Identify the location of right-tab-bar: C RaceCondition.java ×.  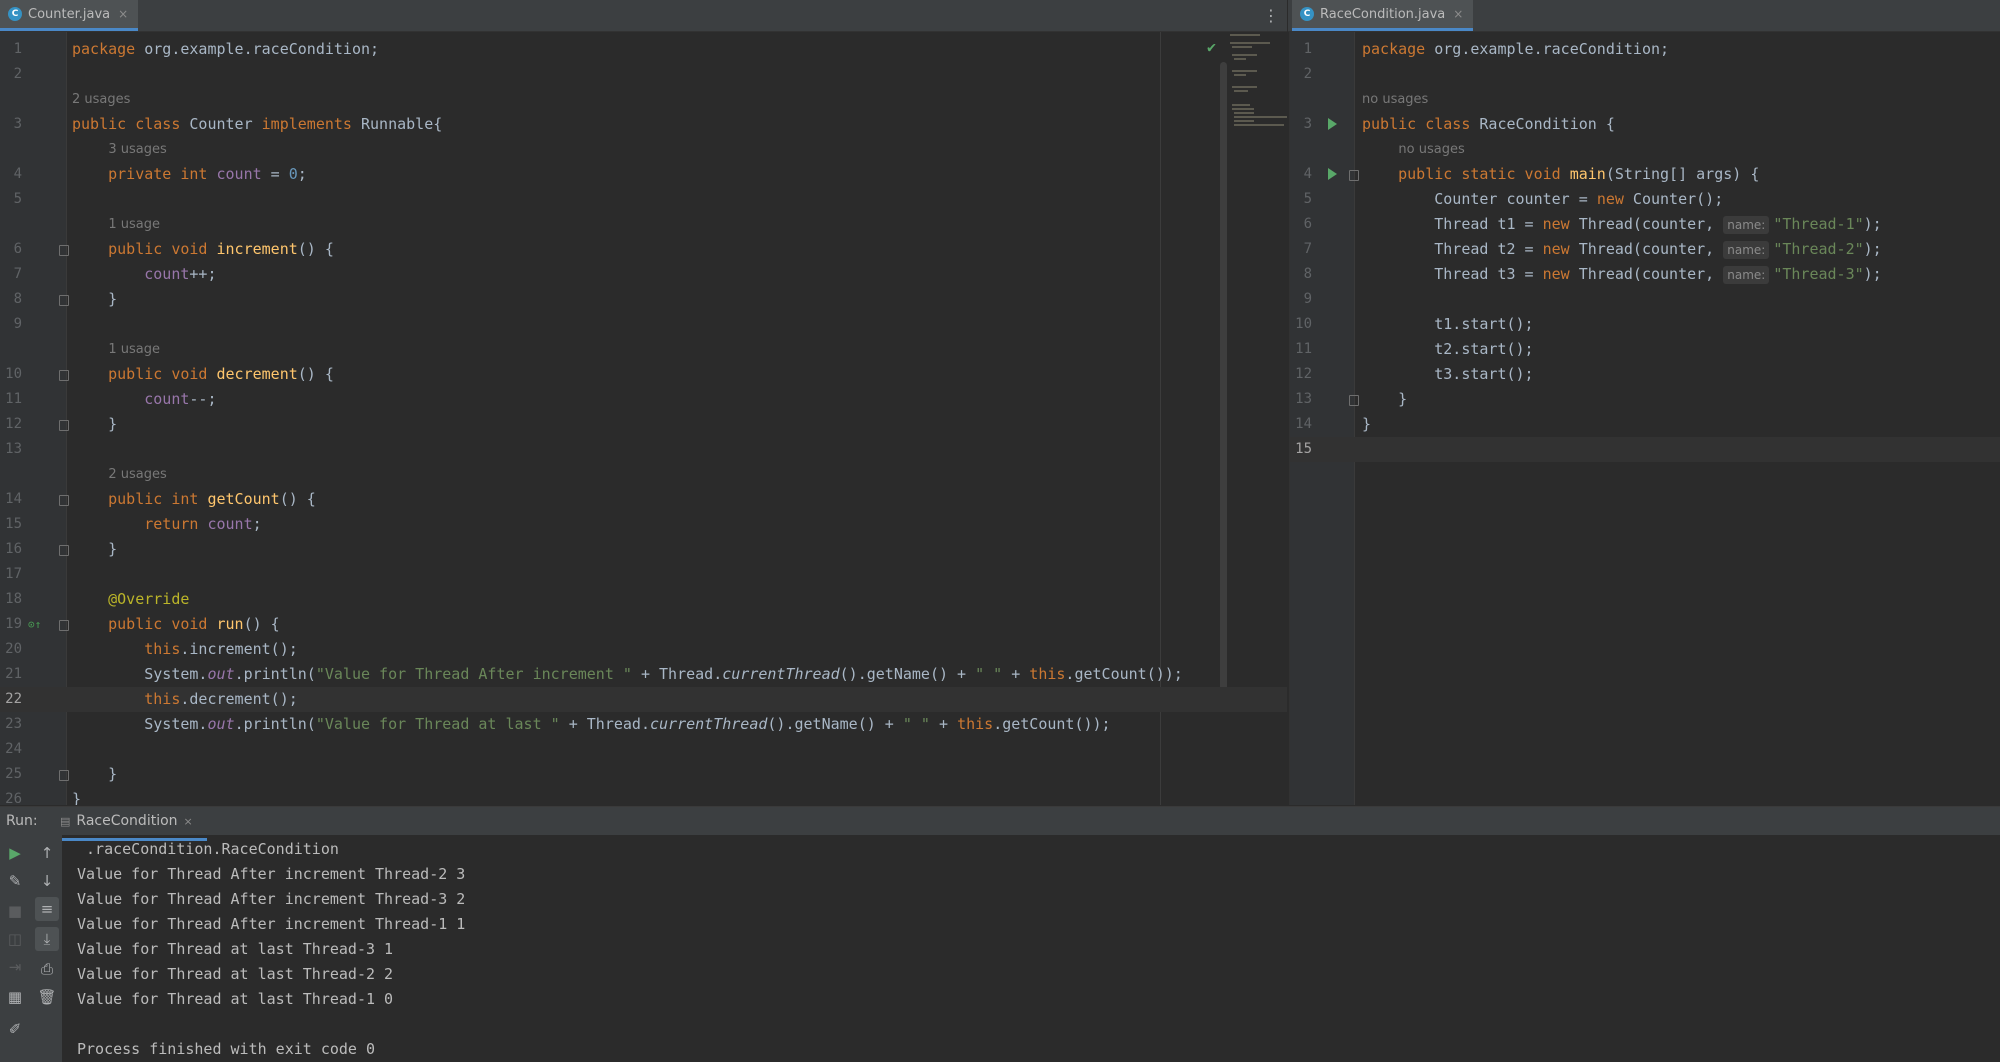
(1644, 16).